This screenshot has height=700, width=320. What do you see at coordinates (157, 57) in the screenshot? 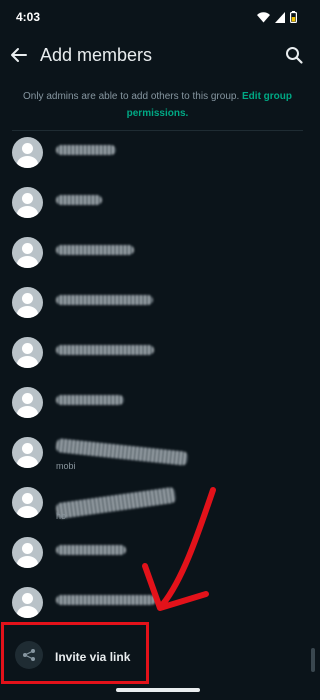
I see `app-bar: Add members` at bounding box center [157, 57].